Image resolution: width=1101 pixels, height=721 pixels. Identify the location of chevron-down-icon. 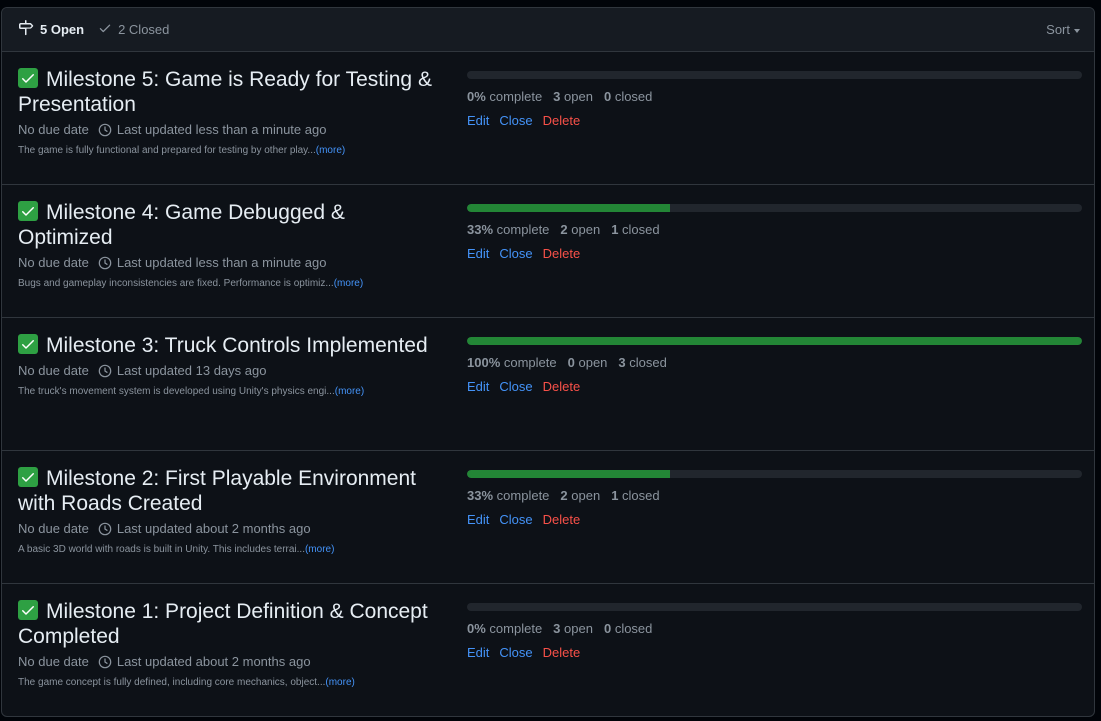
(1077, 30).